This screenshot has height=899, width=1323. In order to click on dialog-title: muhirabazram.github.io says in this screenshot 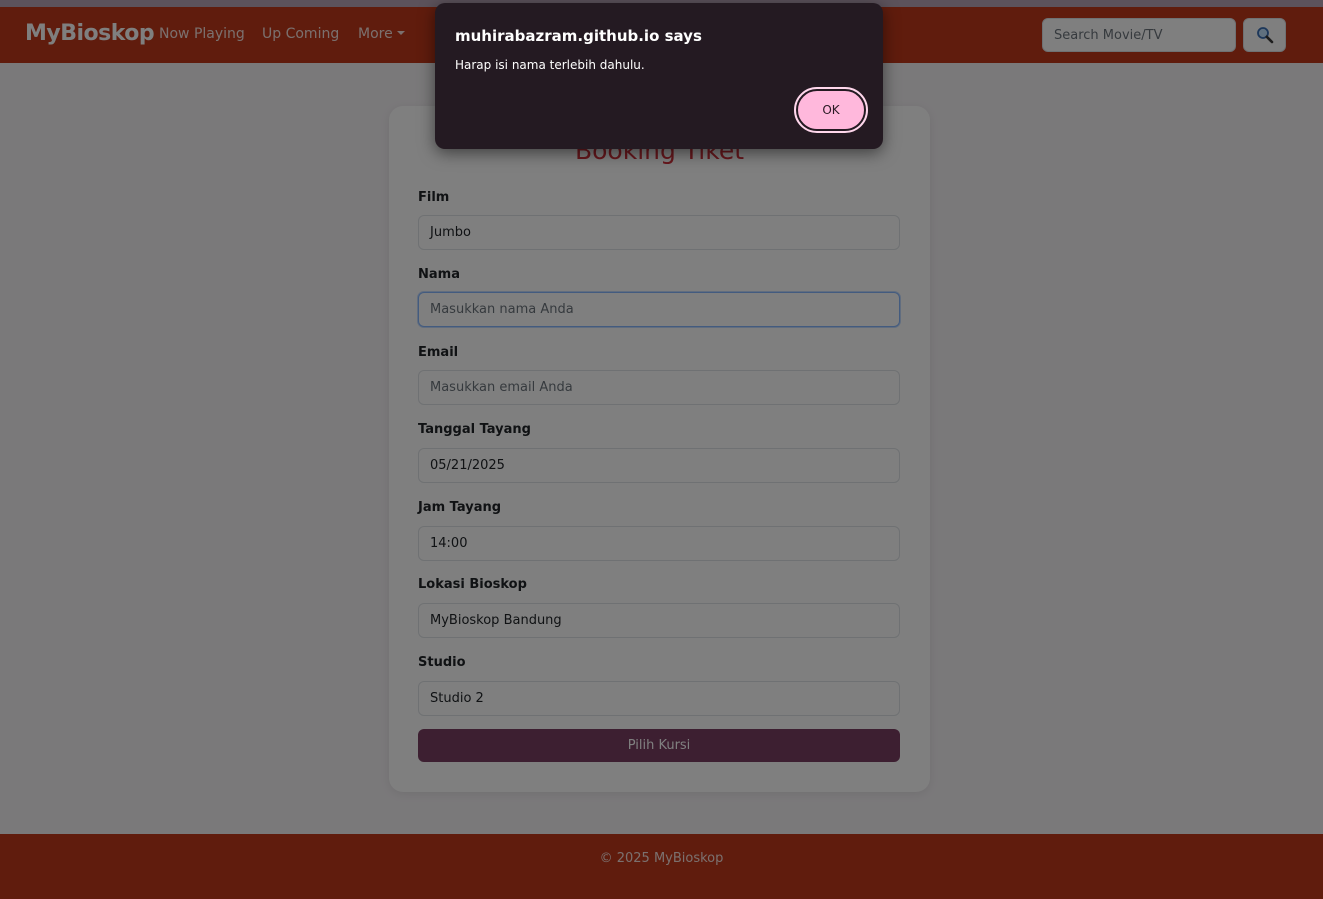, I will do `click(578, 36)`.